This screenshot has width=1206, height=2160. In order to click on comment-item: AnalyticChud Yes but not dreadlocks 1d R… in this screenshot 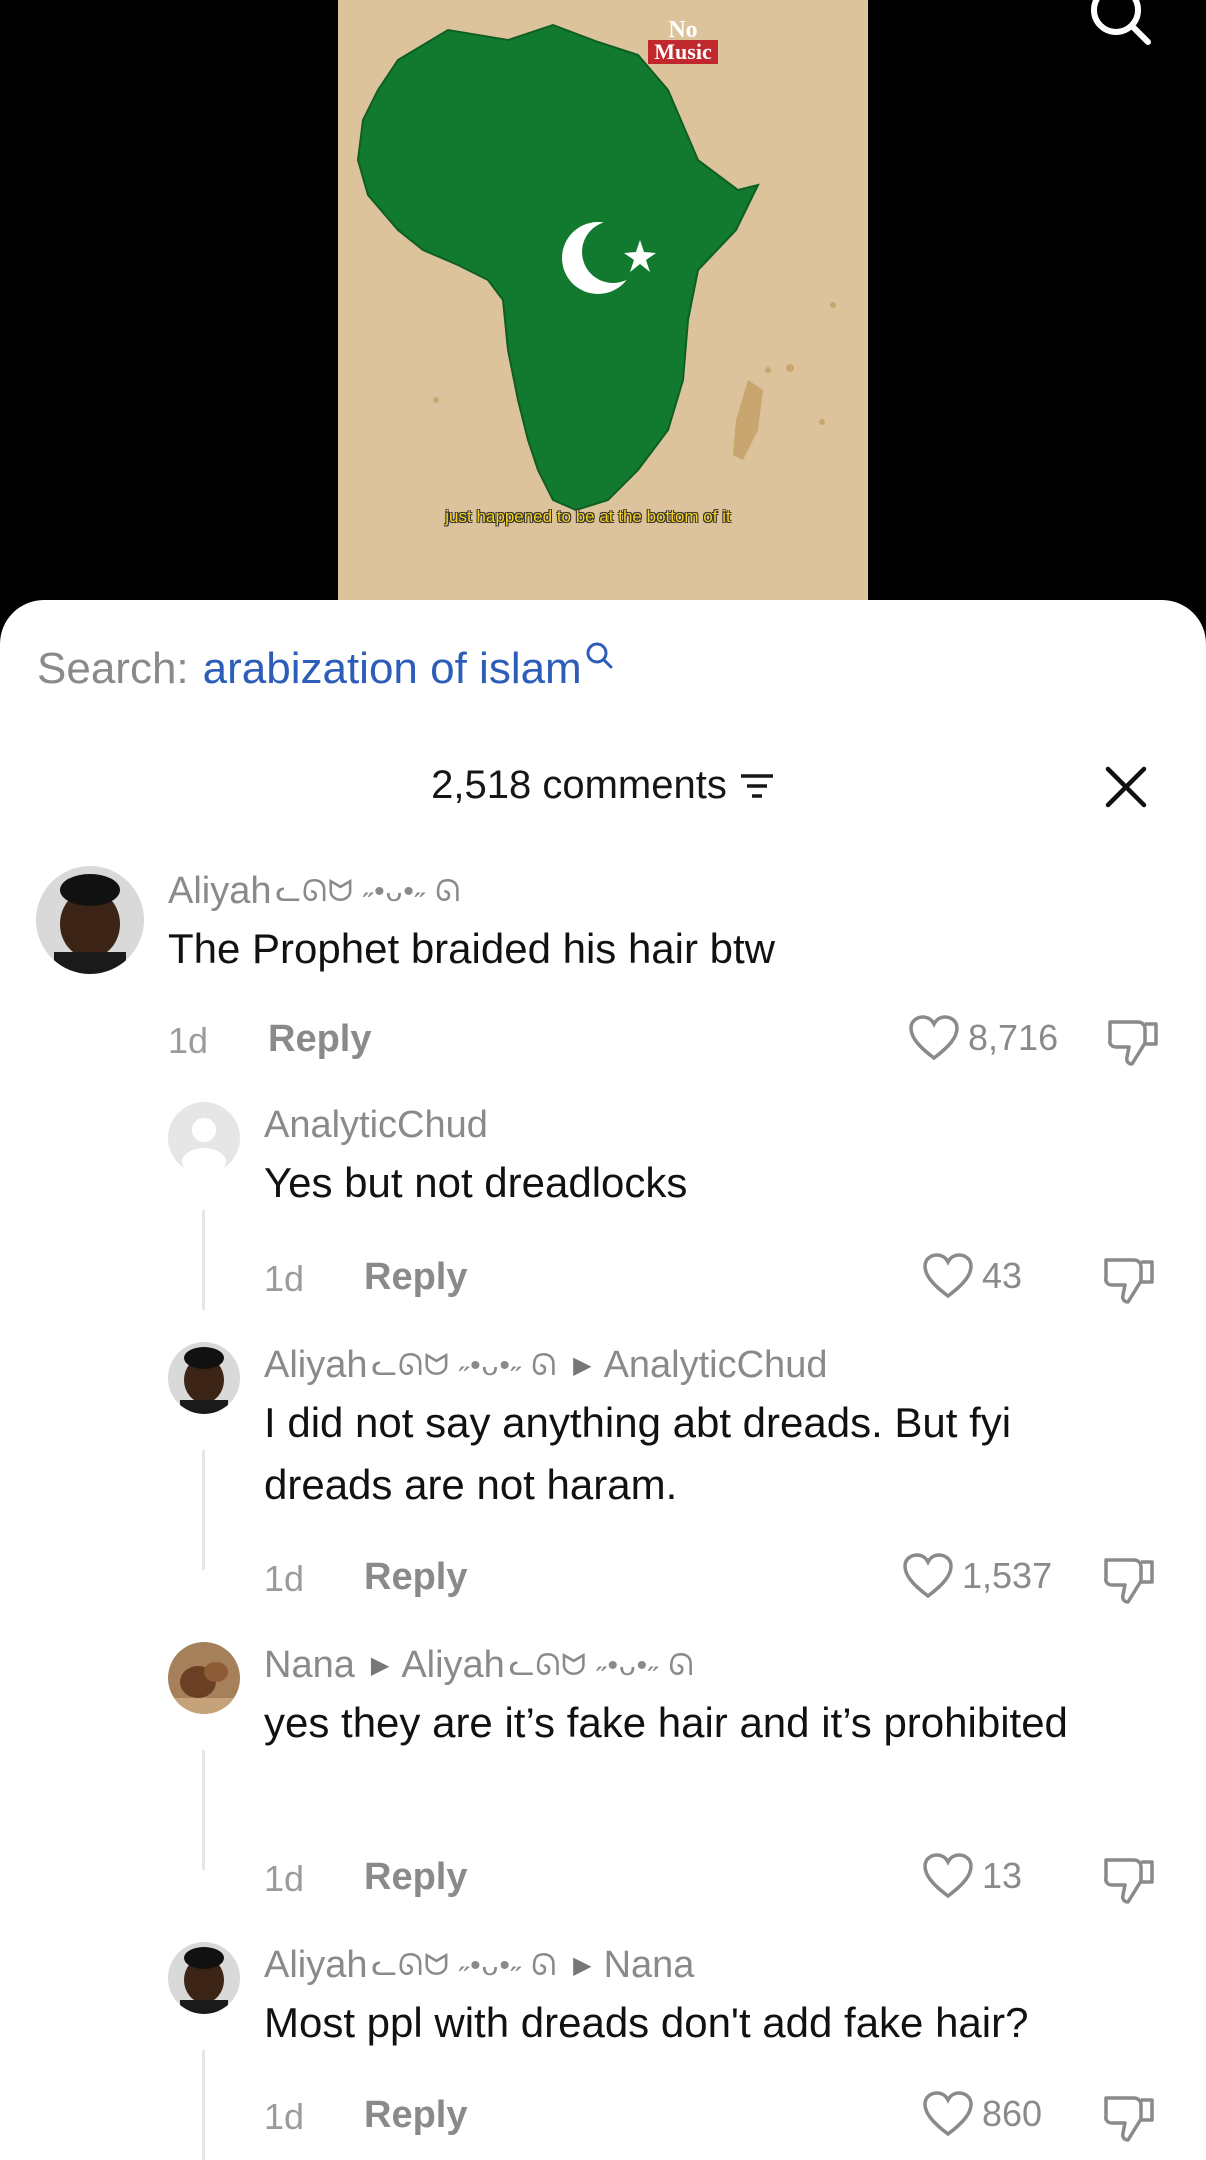, I will do `click(603, 1210)`.